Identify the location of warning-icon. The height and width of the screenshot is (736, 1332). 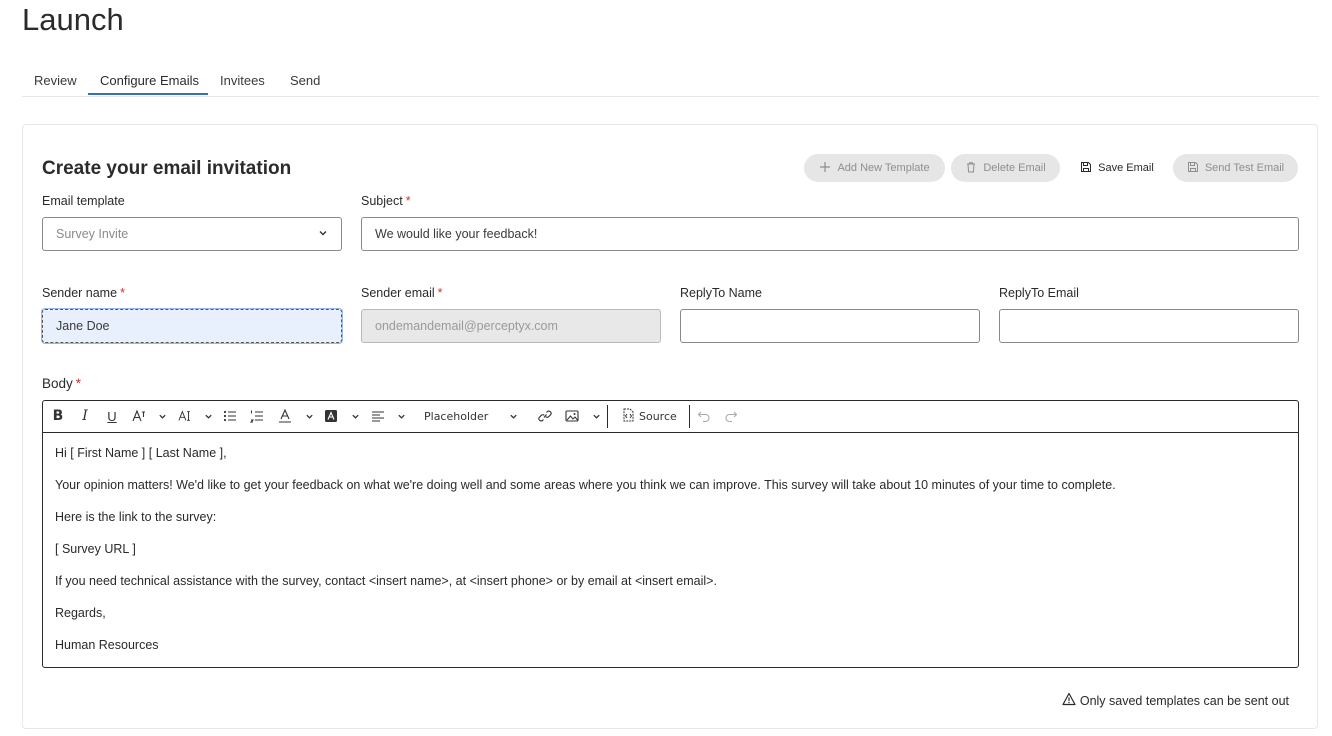
(1069, 700).